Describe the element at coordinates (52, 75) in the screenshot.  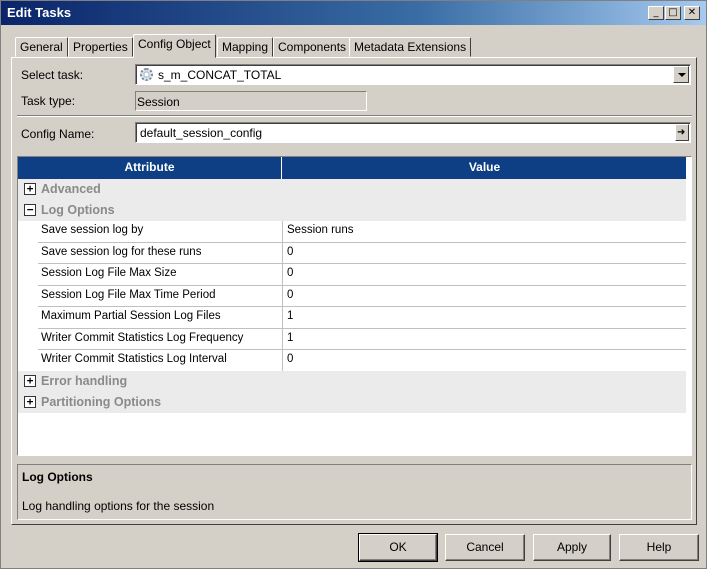
I see `select-task-label: Select task:` at that location.